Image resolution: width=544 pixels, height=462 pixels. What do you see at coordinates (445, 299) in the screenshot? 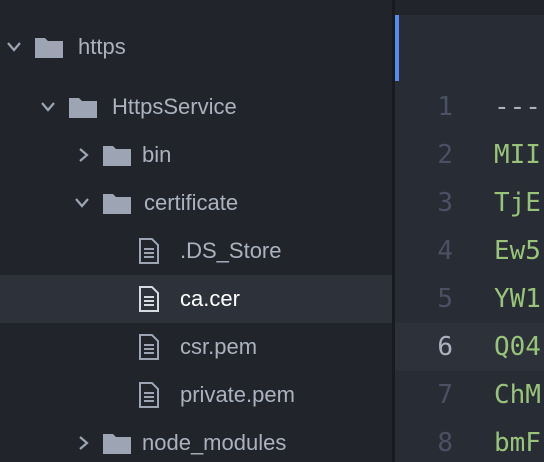
I see `line-number: 5` at bounding box center [445, 299].